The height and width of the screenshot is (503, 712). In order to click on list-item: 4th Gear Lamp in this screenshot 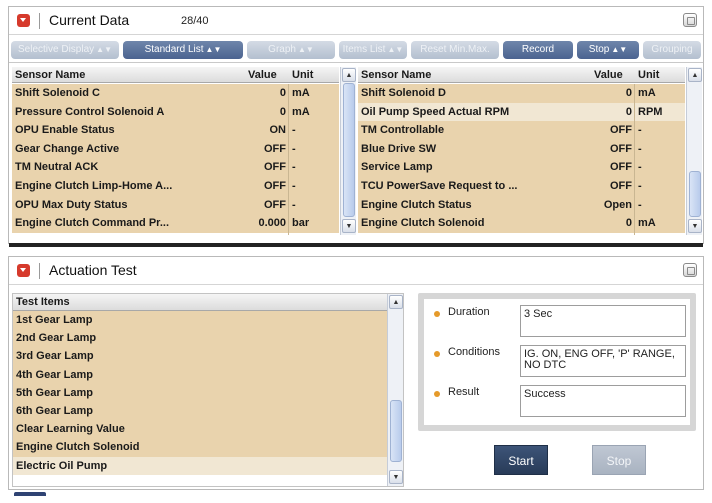, I will do `click(201, 374)`.